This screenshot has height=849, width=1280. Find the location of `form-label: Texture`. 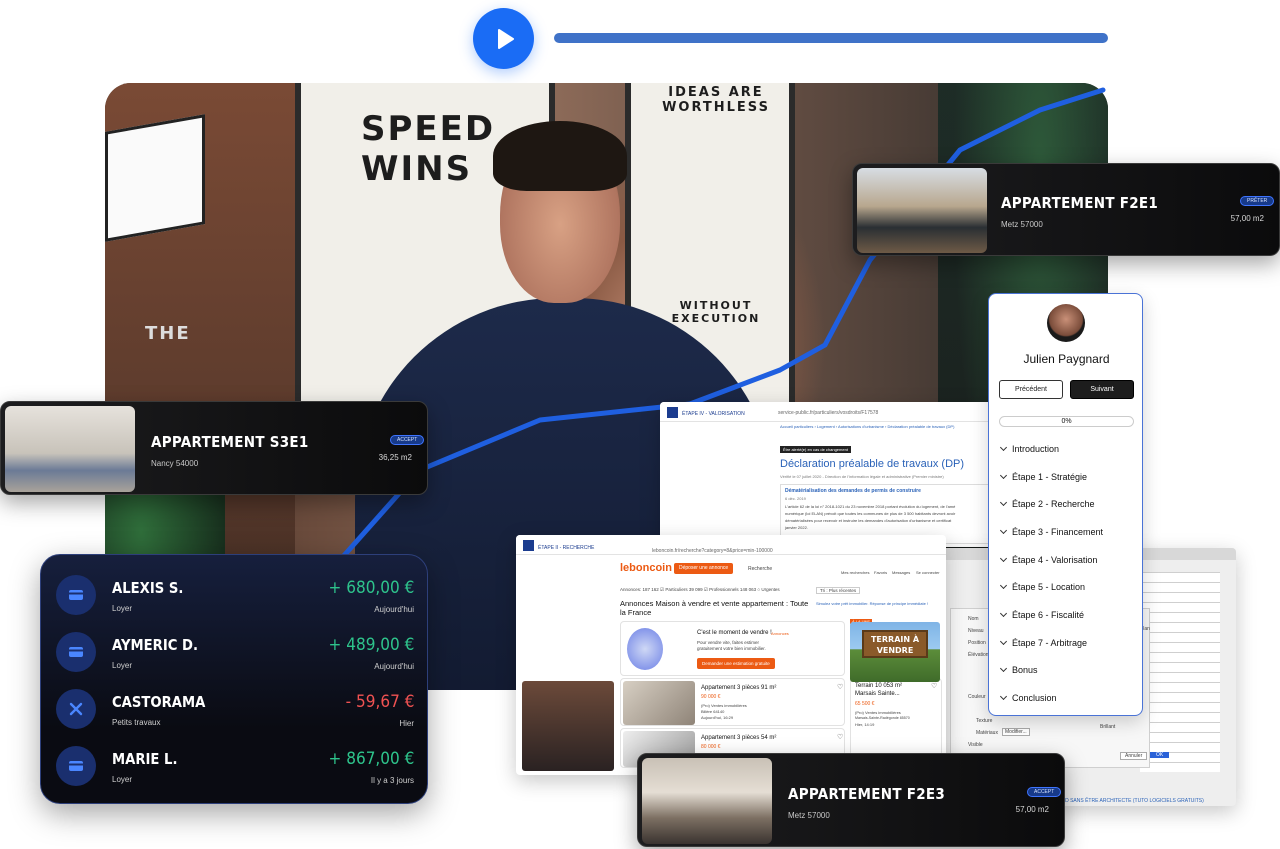

form-label: Texture is located at coordinates (984, 721).